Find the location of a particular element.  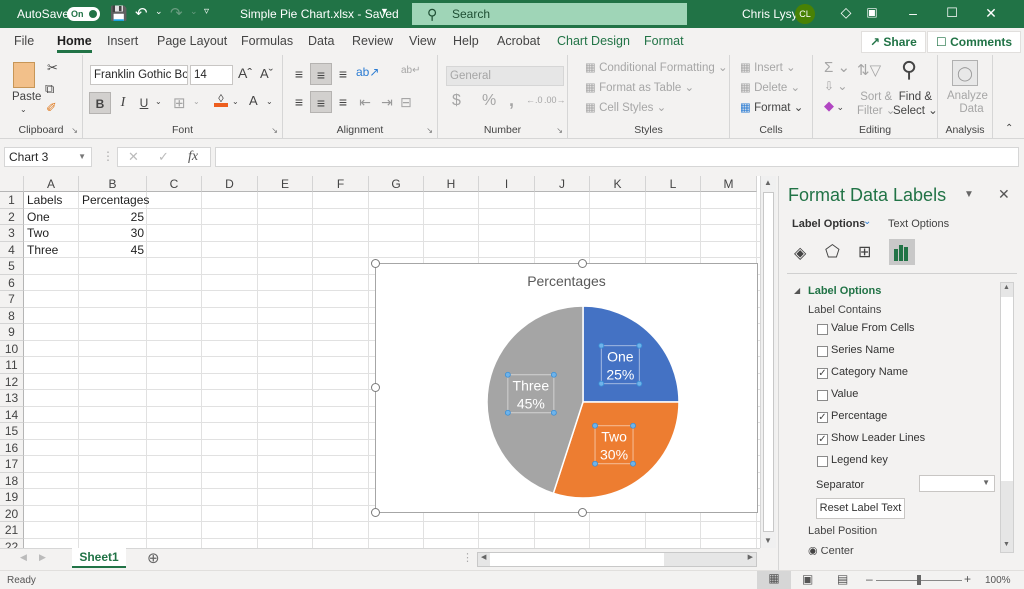

decrease-indent-icon: ⇤ is located at coordinates (365, 102).